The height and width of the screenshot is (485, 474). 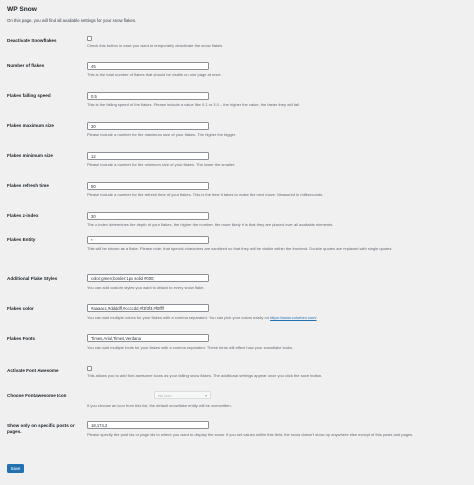 What do you see at coordinates (293, 317) in the screenshot?
I see `colorhex-link: https://www.colorhex.com/` at bounding box center [293, 317].